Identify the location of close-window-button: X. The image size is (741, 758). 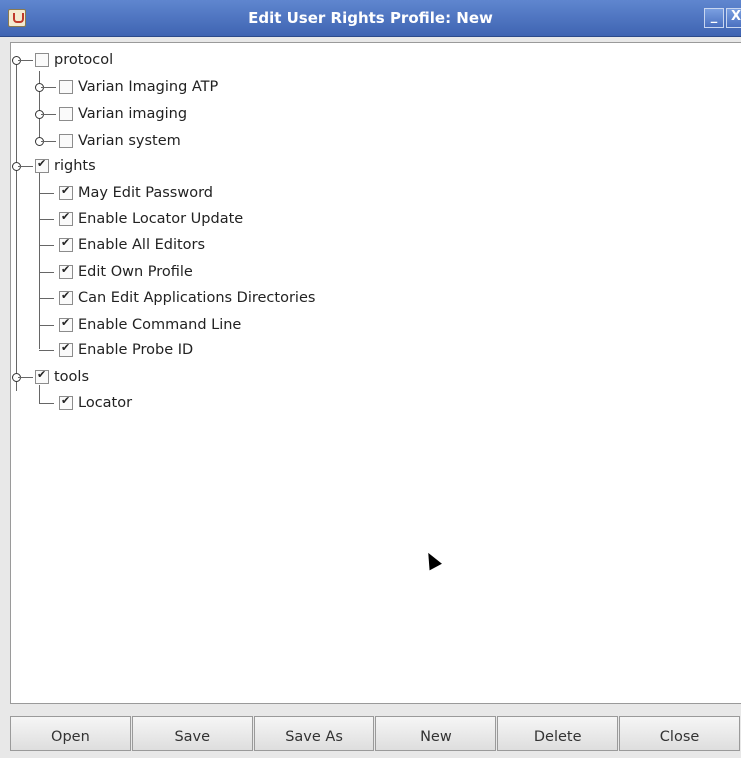
(733, 18).